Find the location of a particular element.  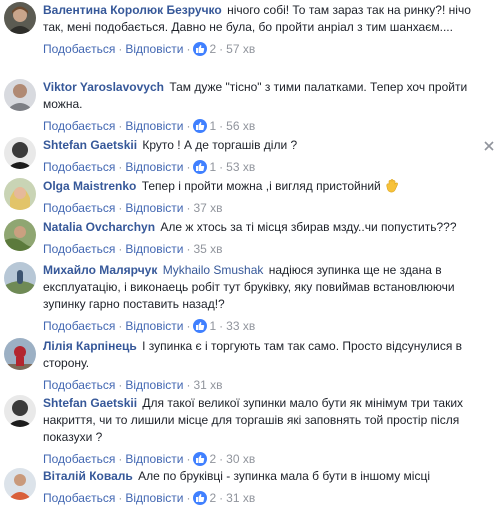

comment-author: Natalia Ovcharchyn is located at coordinates (99, 227).